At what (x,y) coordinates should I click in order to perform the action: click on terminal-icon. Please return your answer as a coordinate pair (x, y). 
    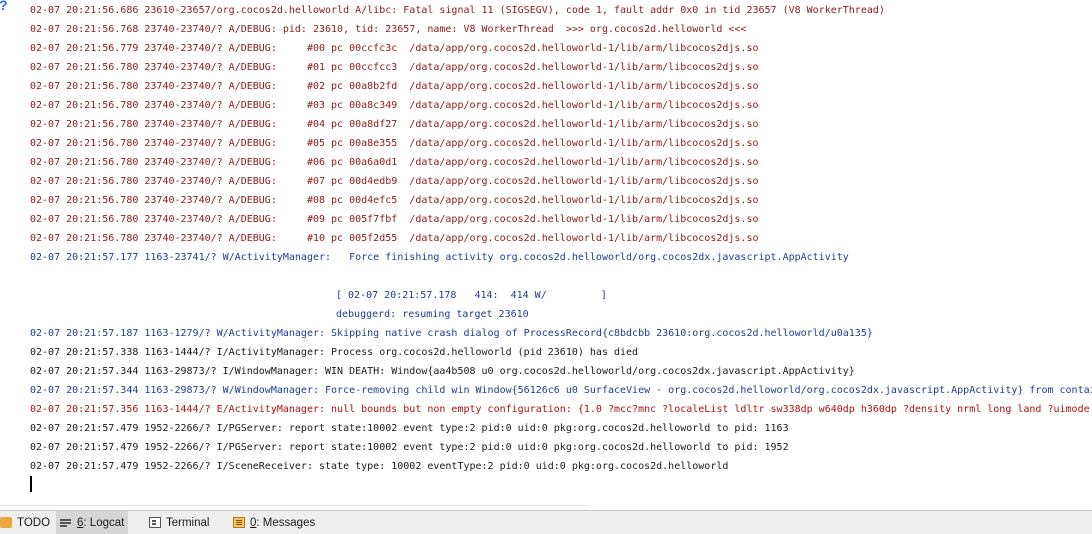
    Looking at the image, I should click on (155, 522).